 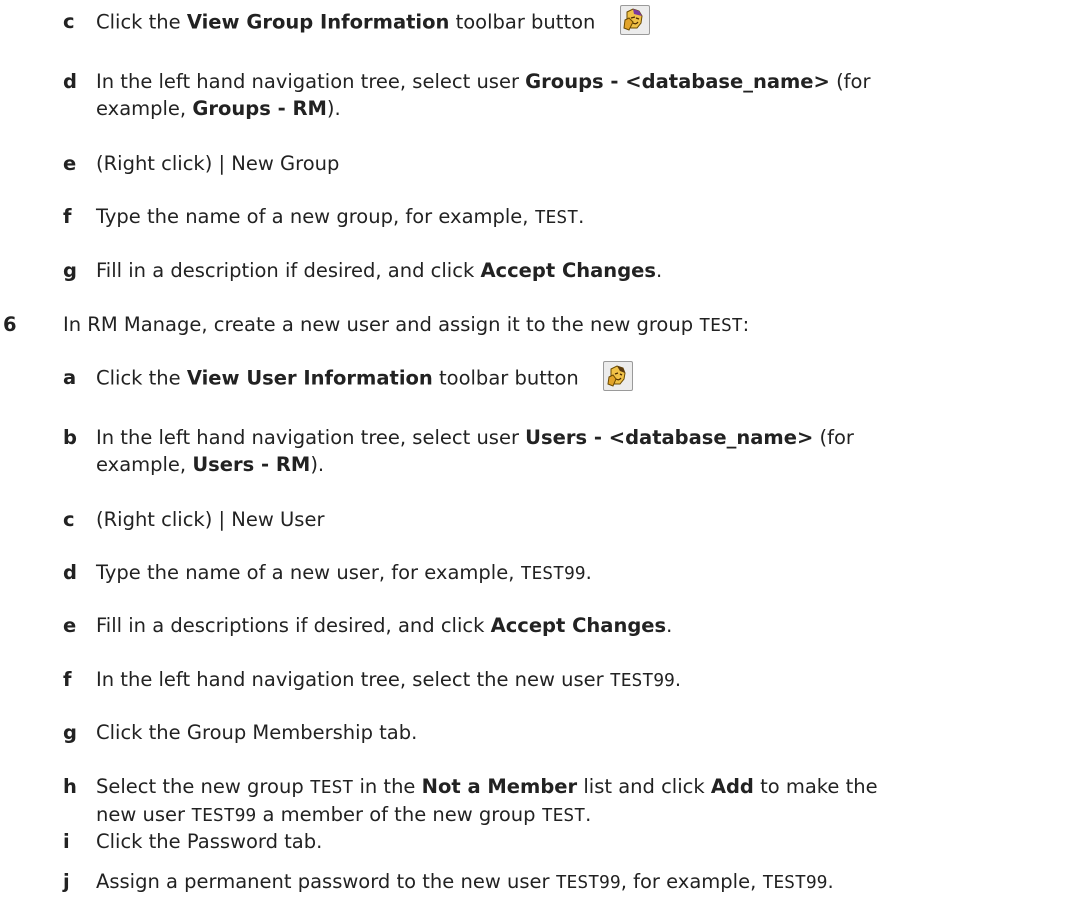 I want to click on substep-text: to make the, so click(x=815, y=786).